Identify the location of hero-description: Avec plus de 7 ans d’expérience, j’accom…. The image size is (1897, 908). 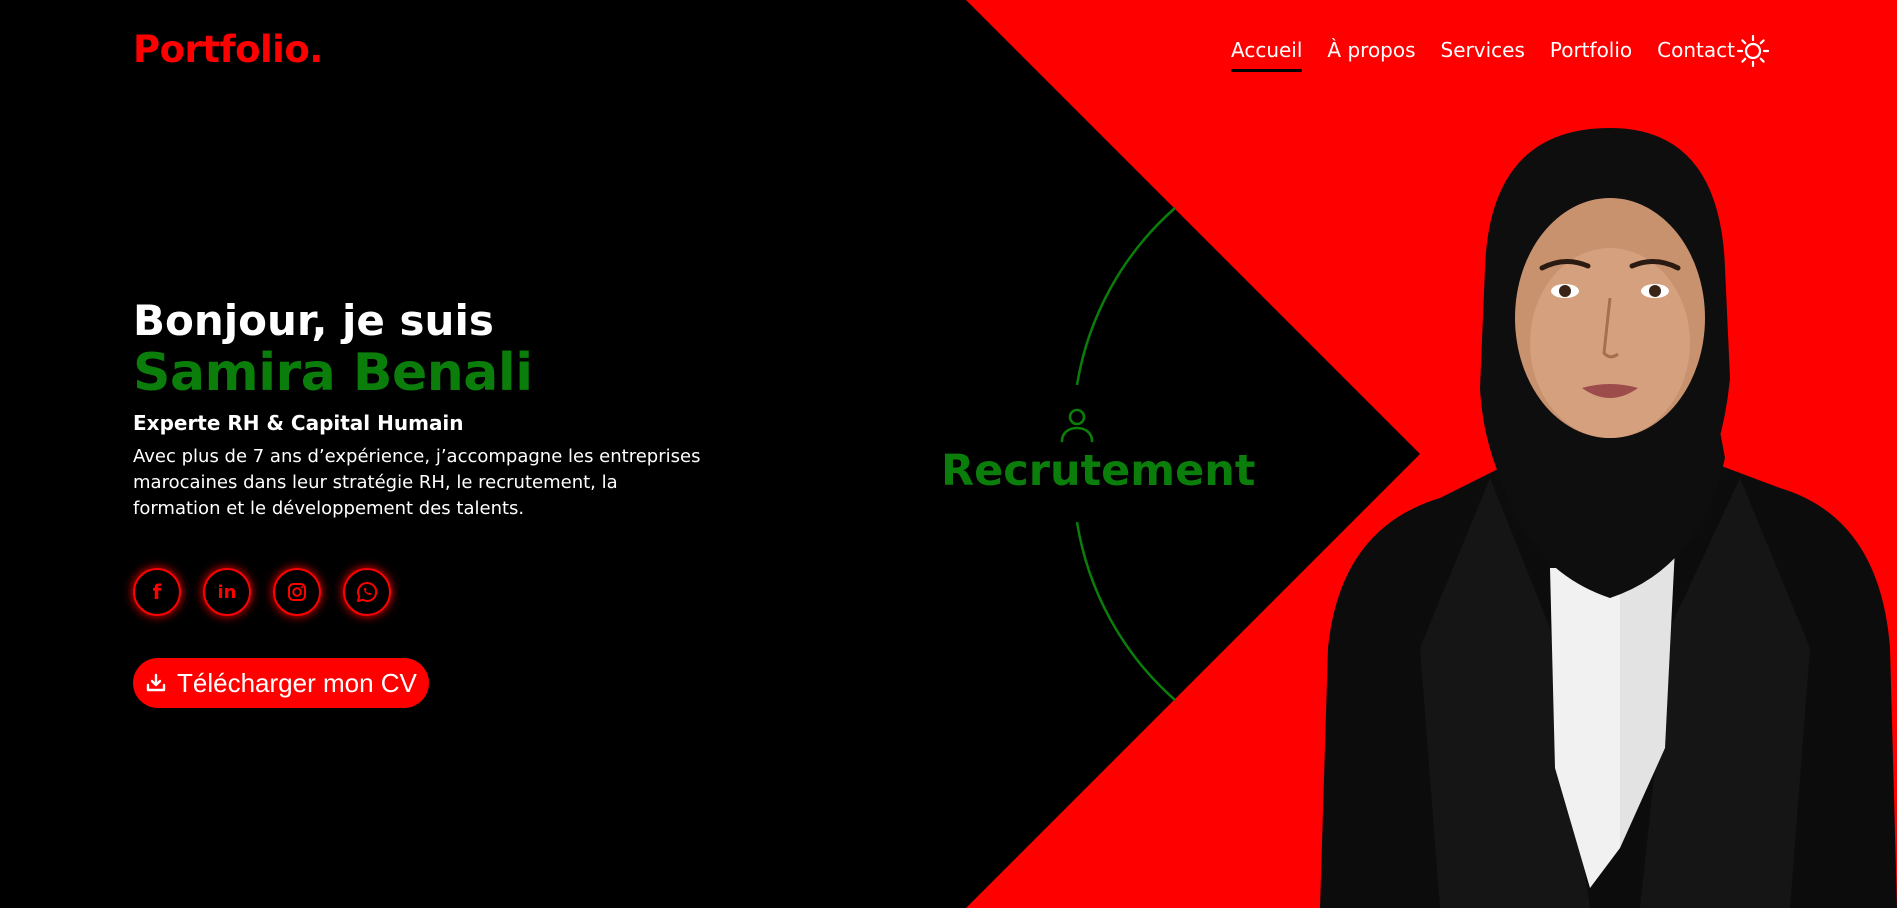
(417, 482).